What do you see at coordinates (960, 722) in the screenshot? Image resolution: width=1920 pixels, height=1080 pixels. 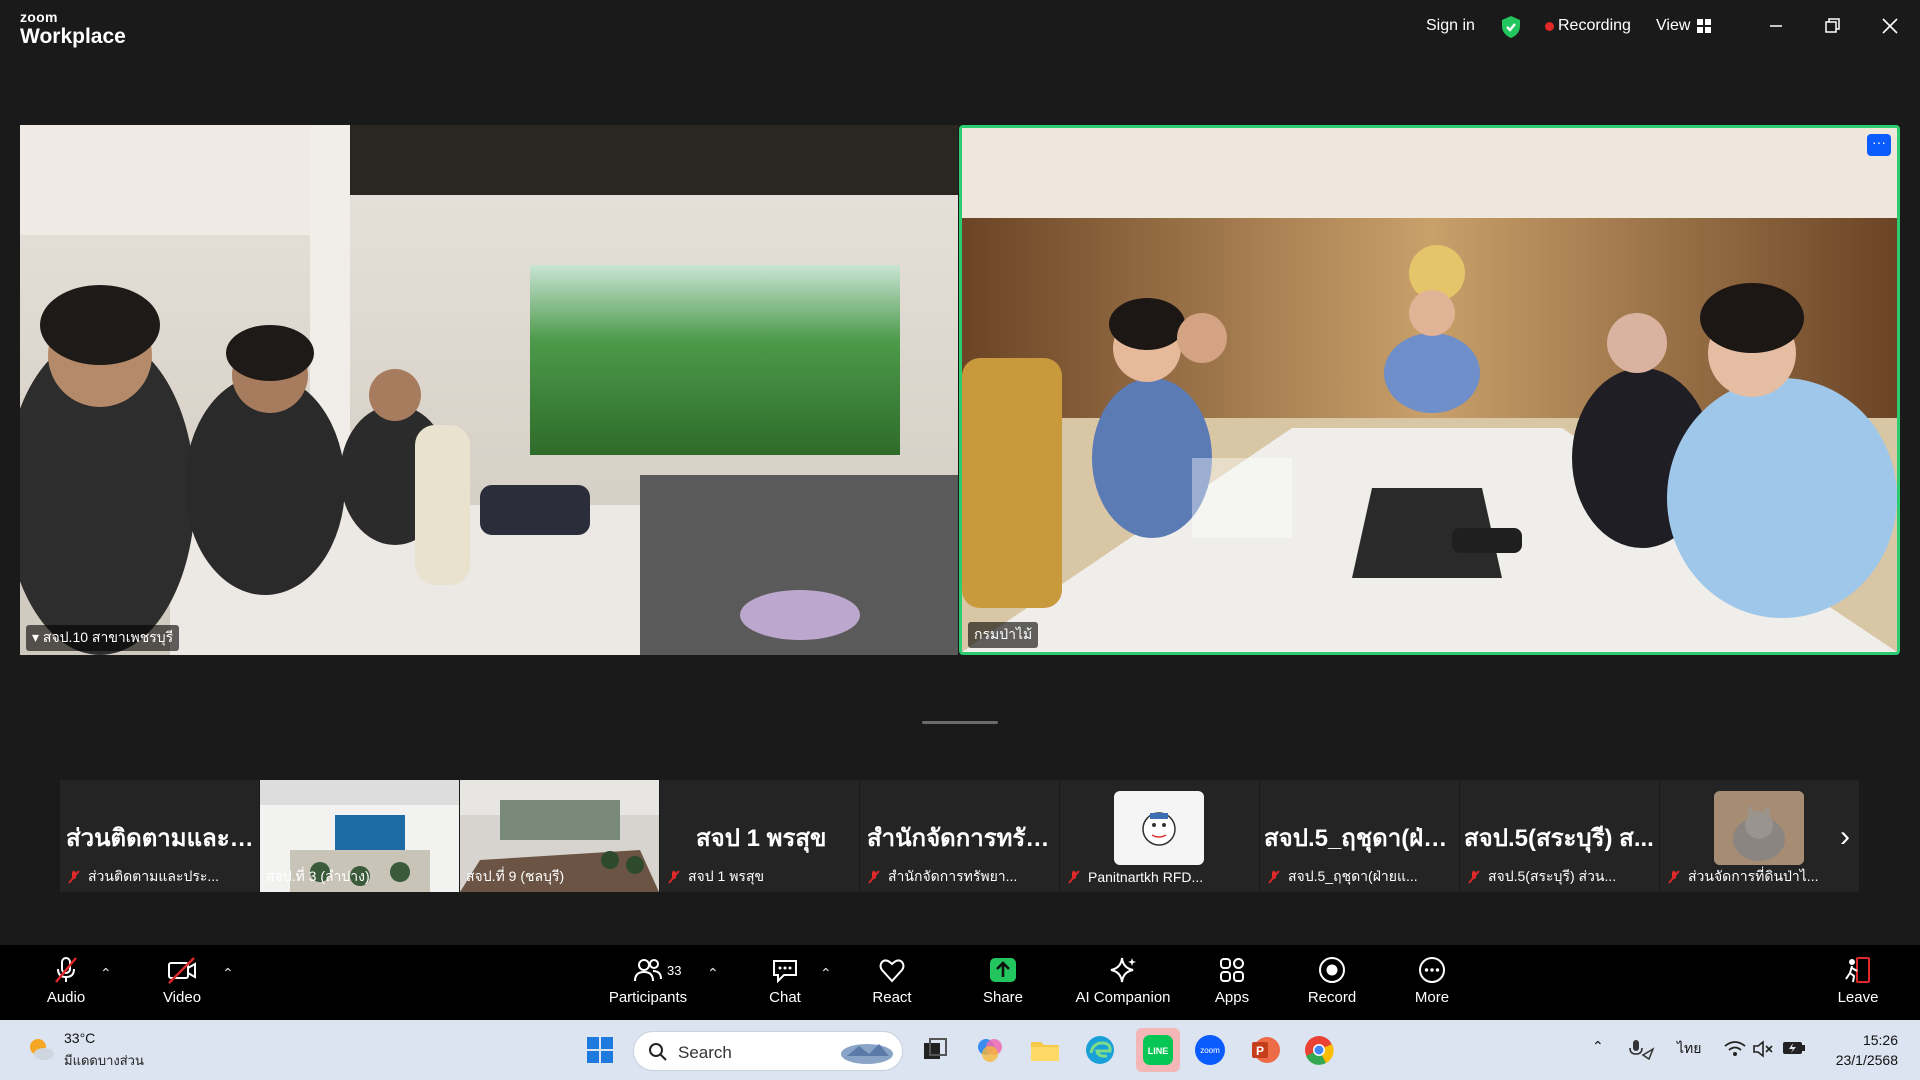 I see `resize-handle` at bounding box center [960, 722].